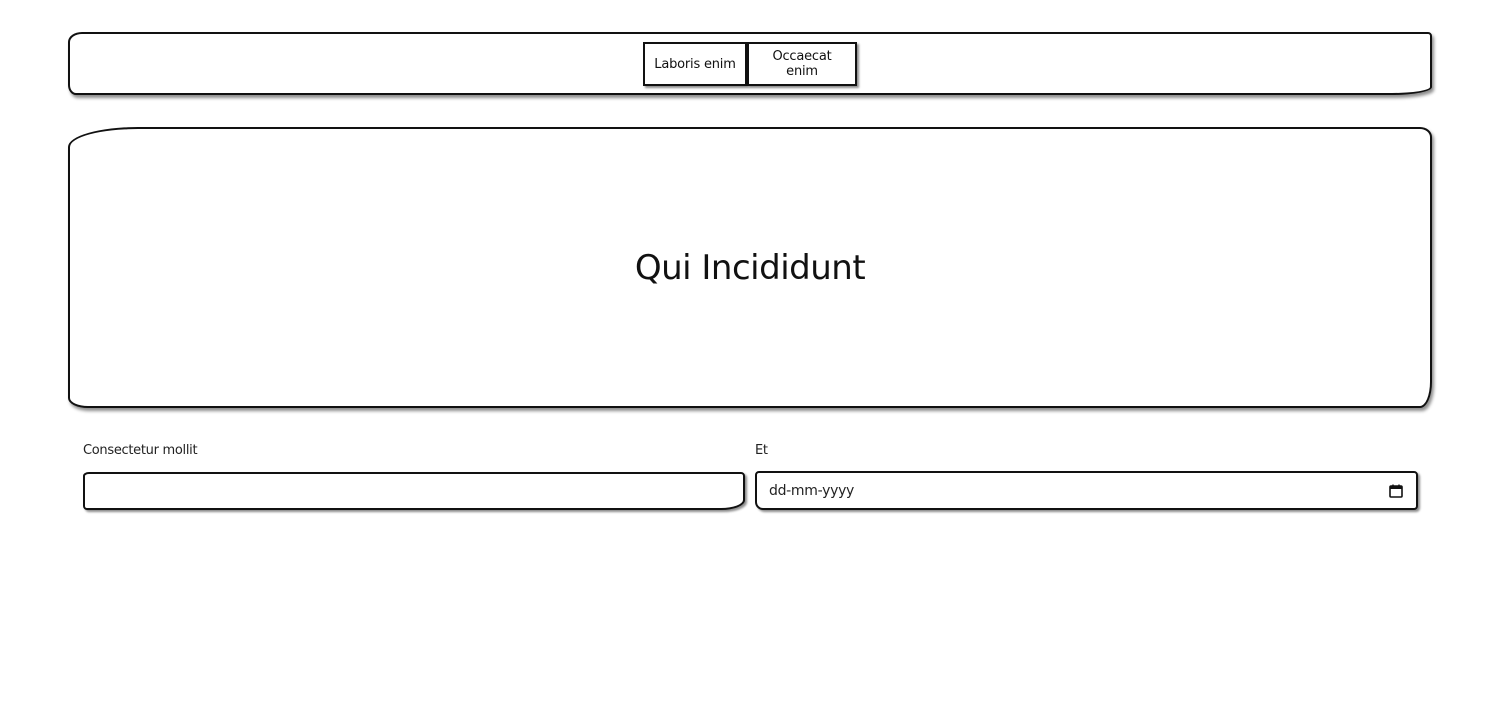  What do you see at coordinates (802, 64) in the screenshot?
I see `nav-button-occaecat-enim: Occaecat enim` at bounding box center [802, 64].